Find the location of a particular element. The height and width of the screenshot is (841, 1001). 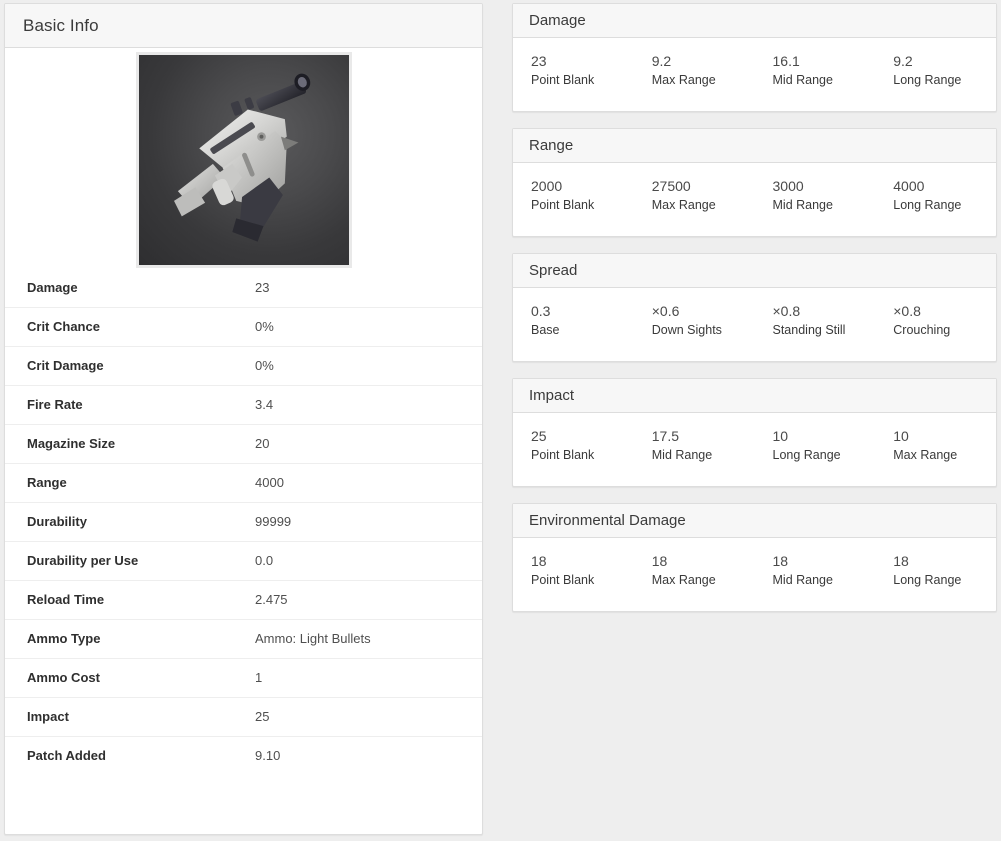

stat-cell: 3000 Mid Range is located at coordinates (815, 195).